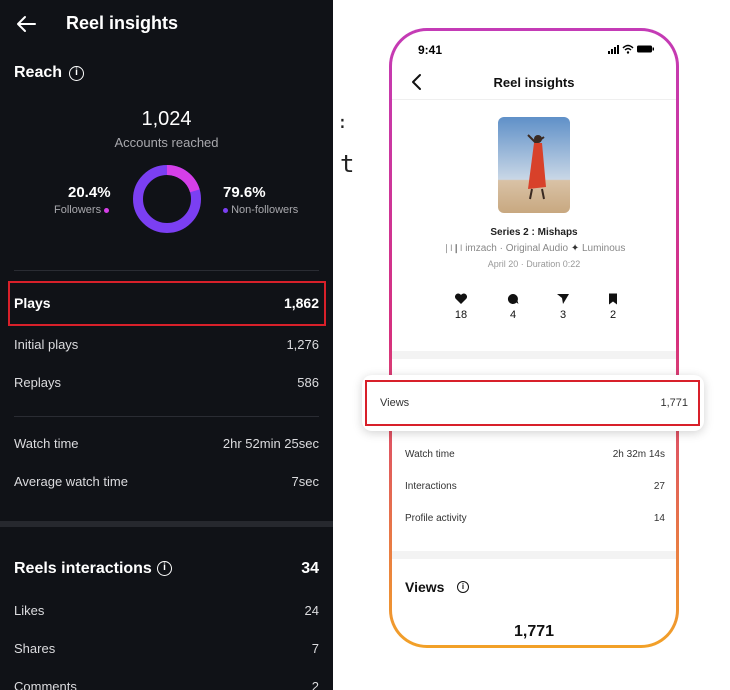 The width and height of the screenshot is (730, 690). Describe the element at coordinates (166, 613) in the screenshot. I see `likes-row: Likes 24` at that location.